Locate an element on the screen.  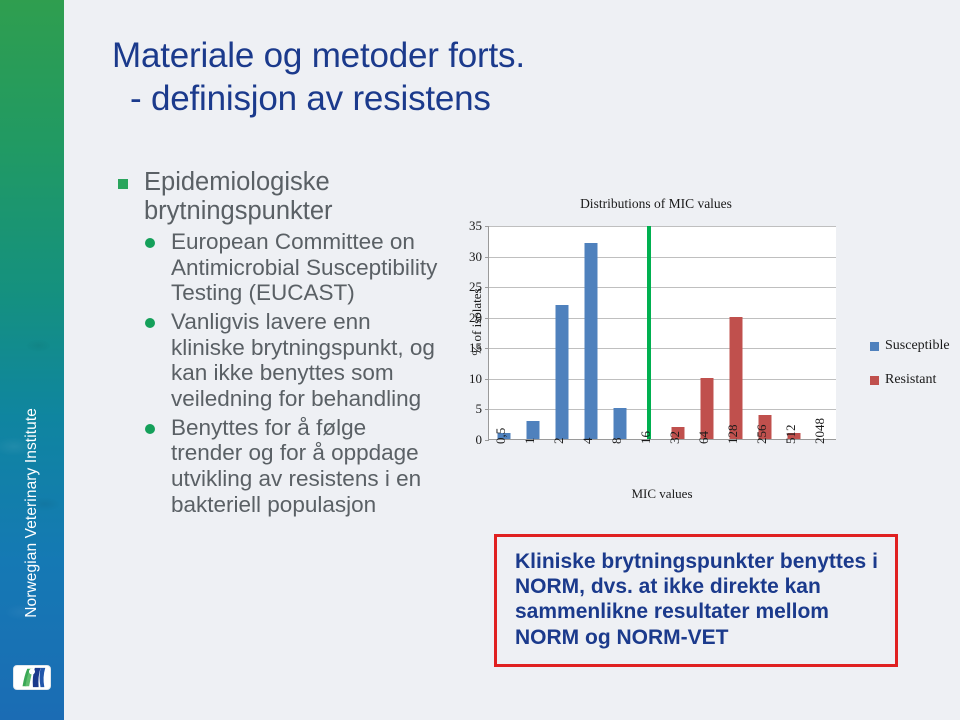
y-axis-tick-label: 10 is located at coordinates (475, 378).